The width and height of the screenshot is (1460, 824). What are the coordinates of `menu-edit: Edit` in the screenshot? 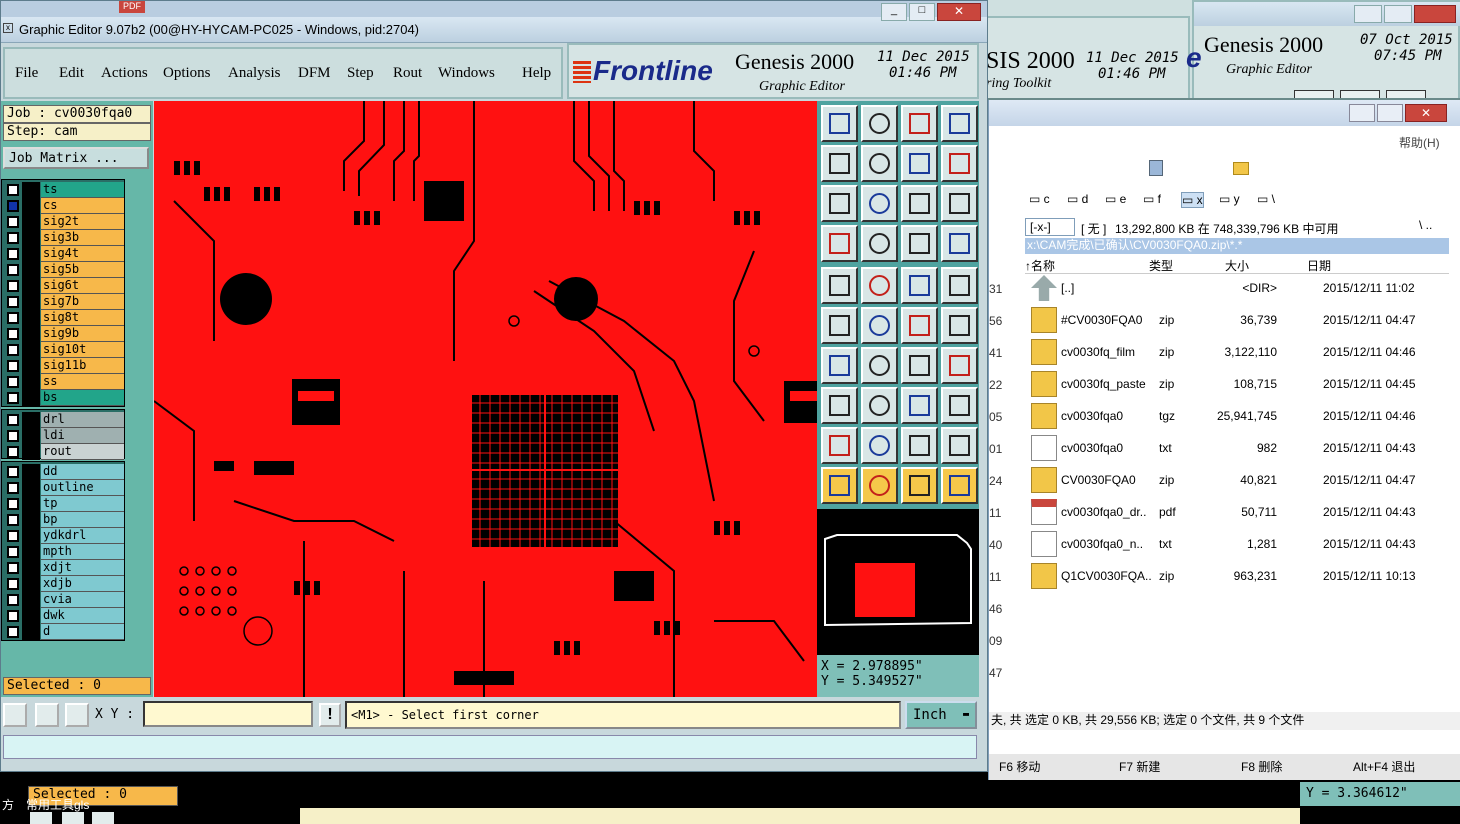 It's located at (71, 73).